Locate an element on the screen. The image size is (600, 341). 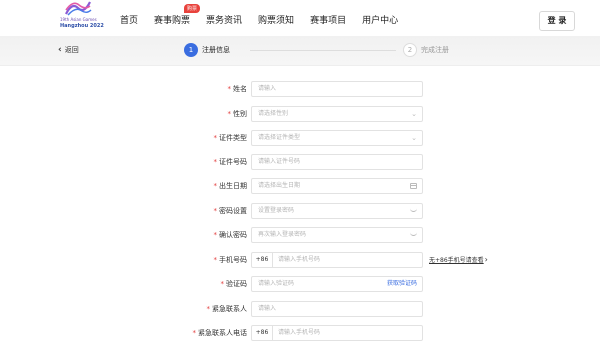
row-emergency-phone: * 紧急联系人电话 +86 请输入手机号码 is located at coordinates (300, 333).